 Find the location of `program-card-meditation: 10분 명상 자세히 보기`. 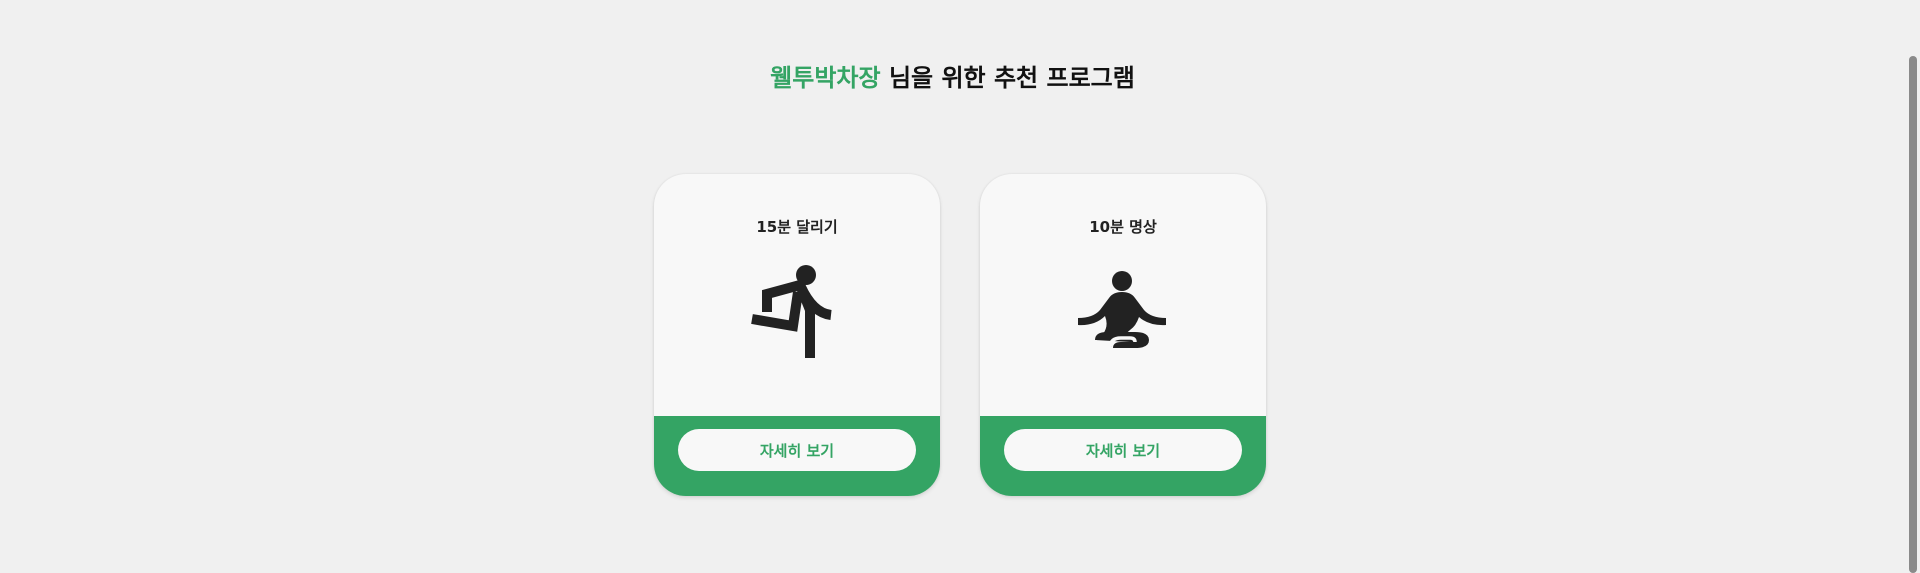

program-card-meditation: 10분 명상 자세히 보기 is located at coordinates (1123, 335).